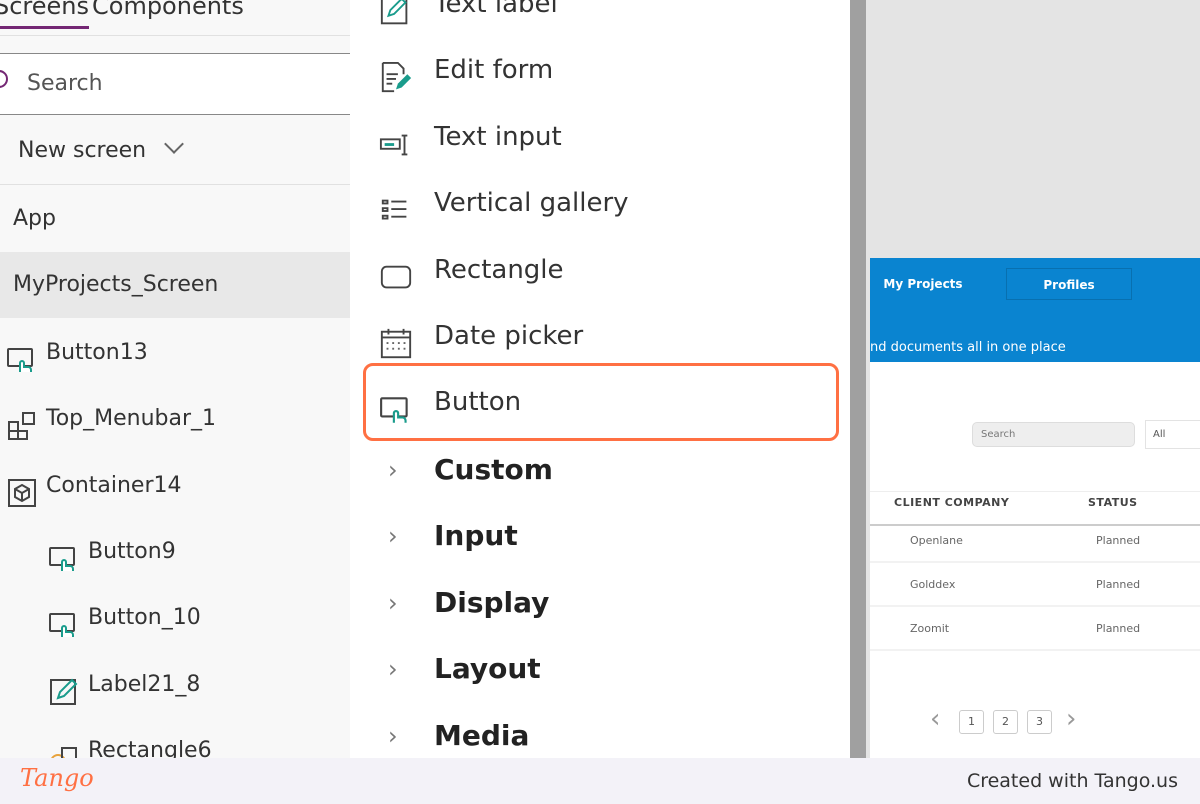 The height and width of the screenshot is (804, 1200). Describe the element at coordinates (482, 735) in the screenshot. I see `category-label: Media` at that location.